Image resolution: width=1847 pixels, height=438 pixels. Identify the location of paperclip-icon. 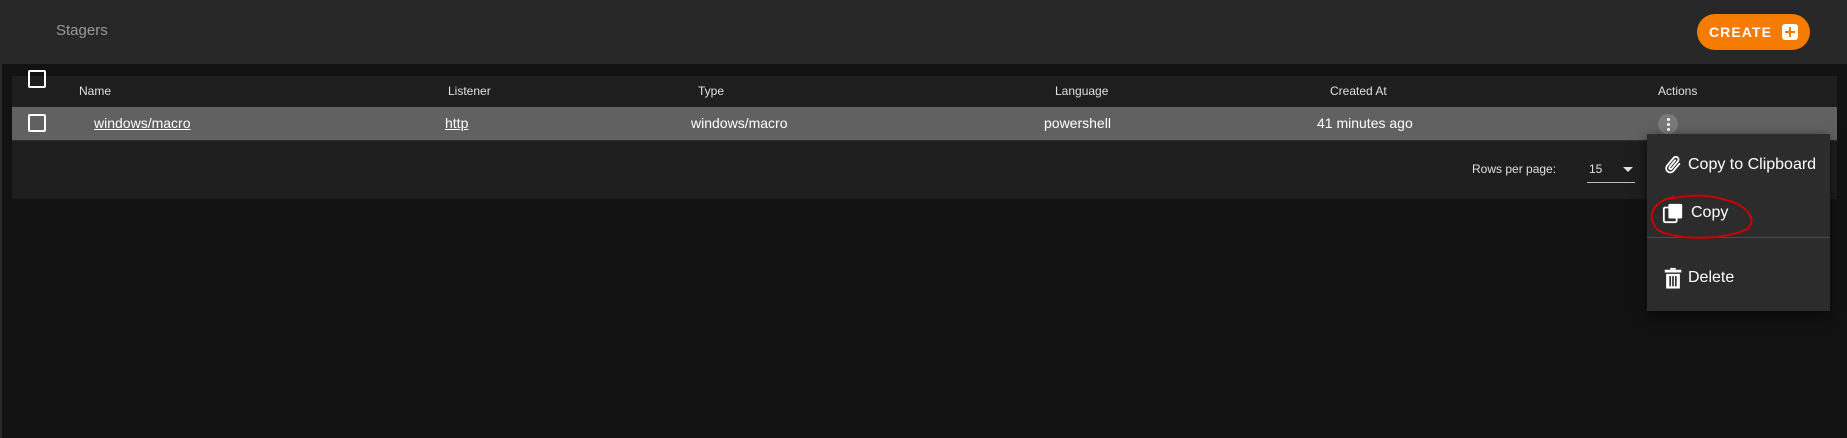
(1673, 164).